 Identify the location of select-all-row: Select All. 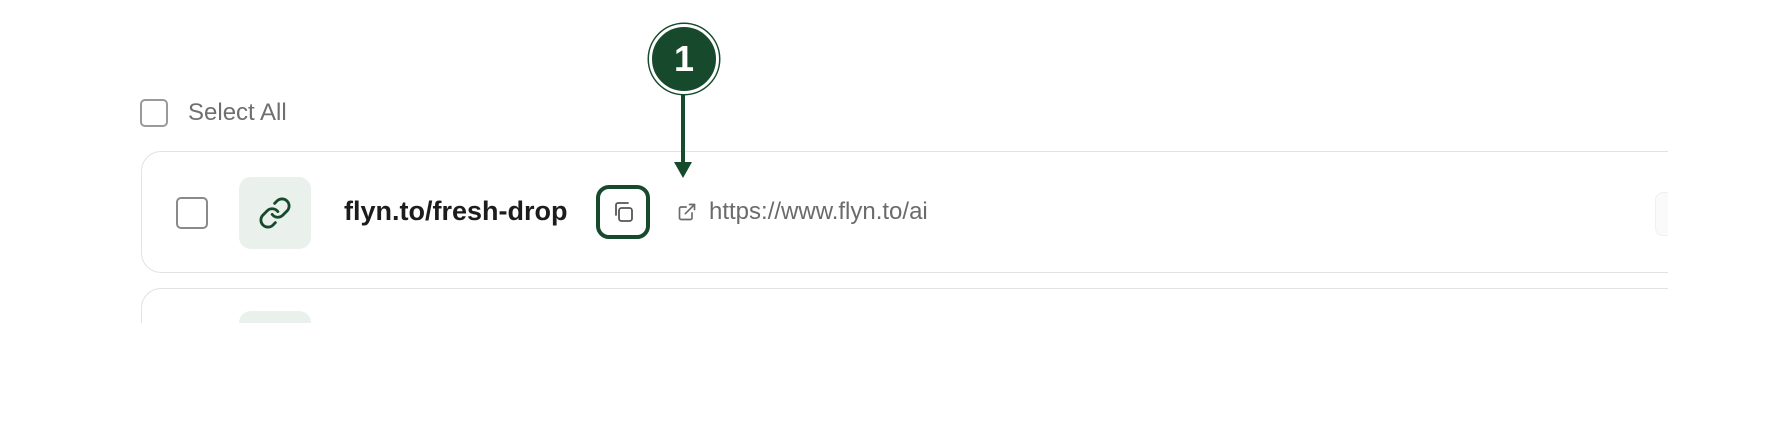
(213, 113).